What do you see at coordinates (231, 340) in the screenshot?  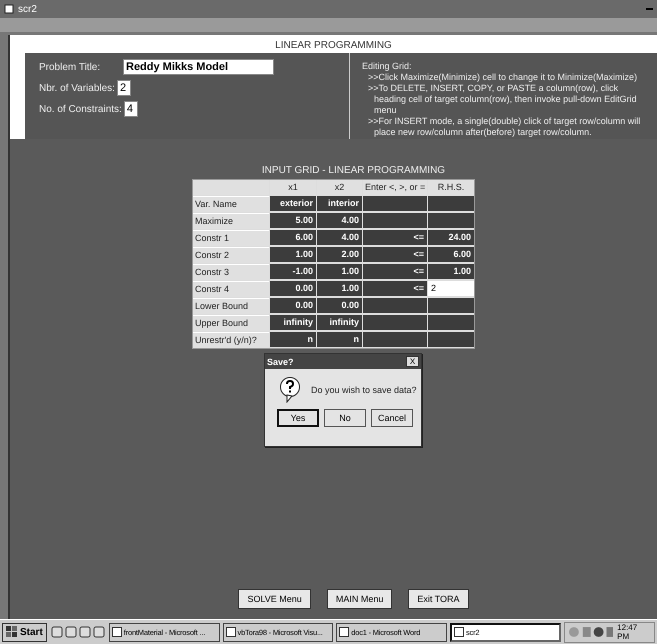 I see `row-header: Unrestr'd (y/n)?` at bounding box center [231, 340].